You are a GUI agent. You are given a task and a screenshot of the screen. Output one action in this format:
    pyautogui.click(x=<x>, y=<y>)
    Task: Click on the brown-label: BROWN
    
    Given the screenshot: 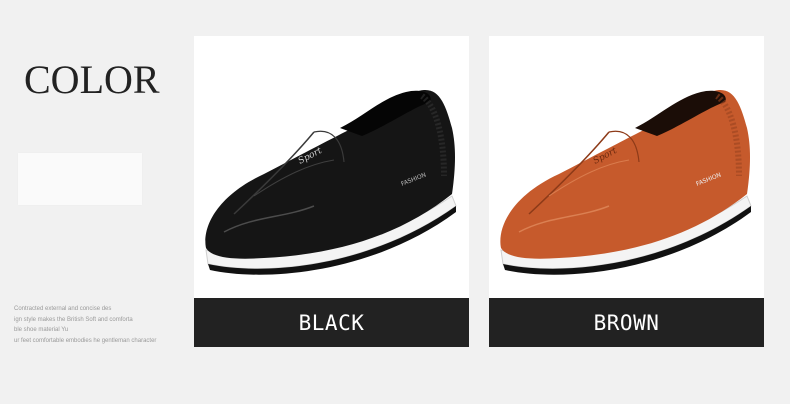 What is the action you would take?
    pyautogui.click(x=626, y=322)
    